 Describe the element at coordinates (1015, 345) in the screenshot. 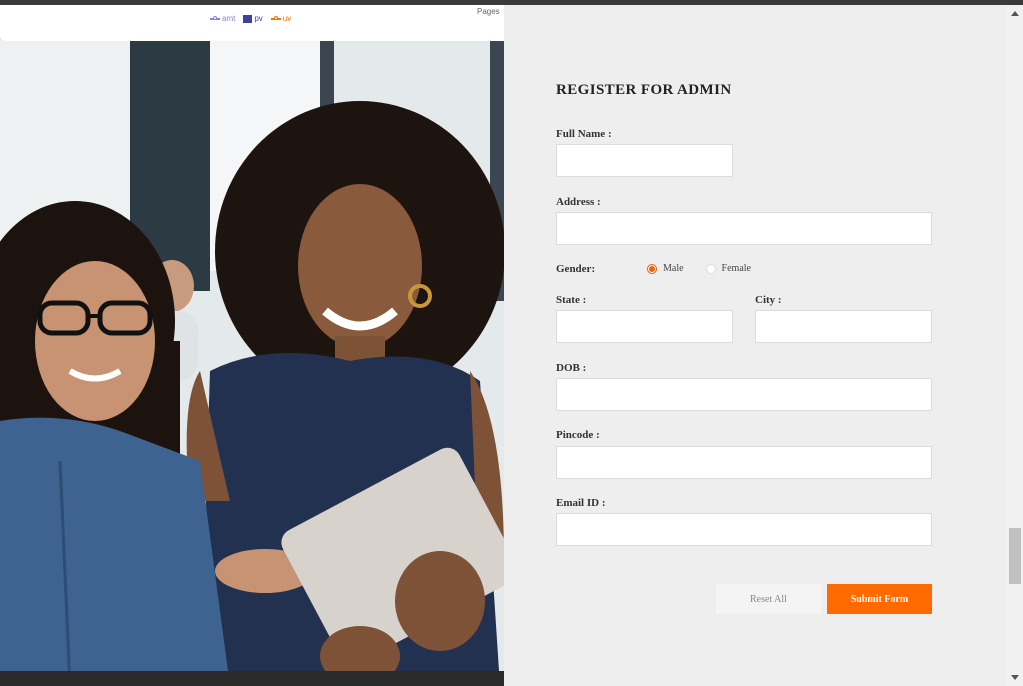

I see `page-scrollbar` at that location.